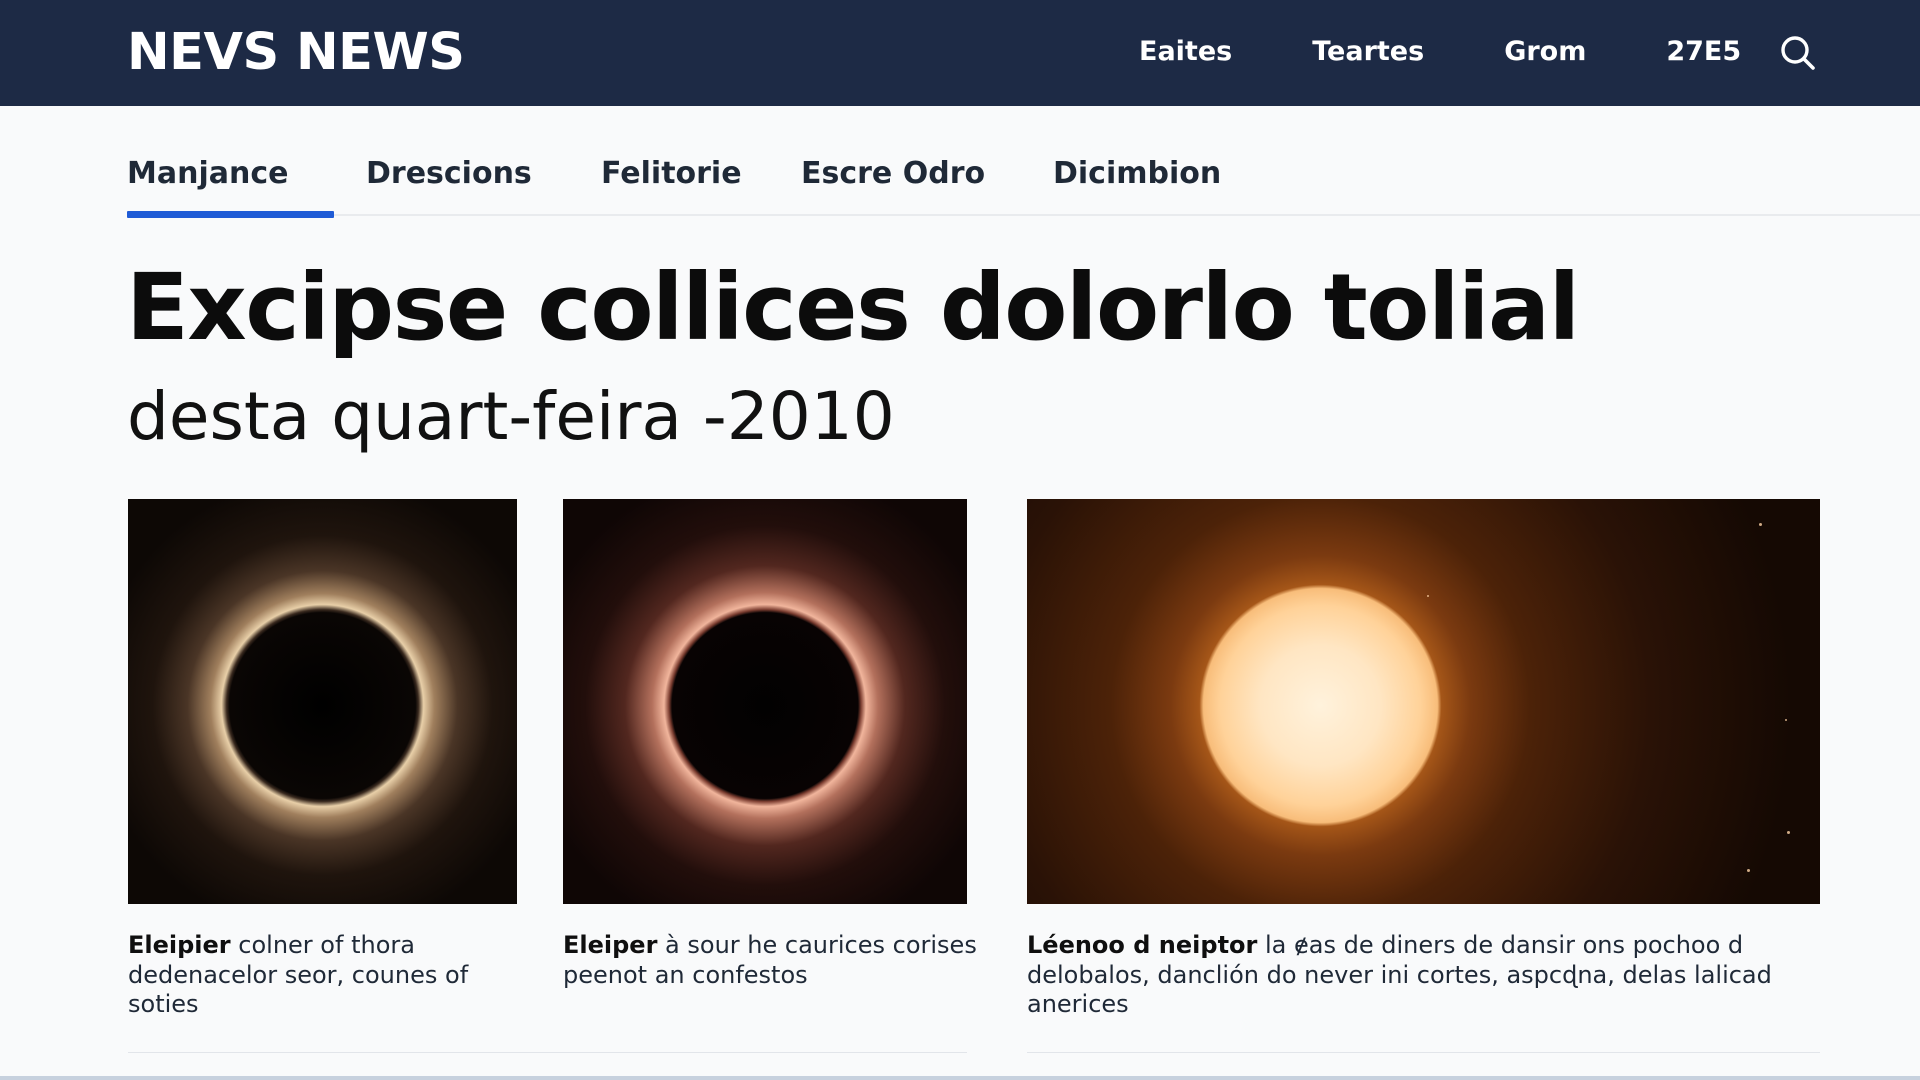 This screenshot has width=1920, height=1080. I want to click on top-nav-link-1: Eaites, so click(1185, 52).